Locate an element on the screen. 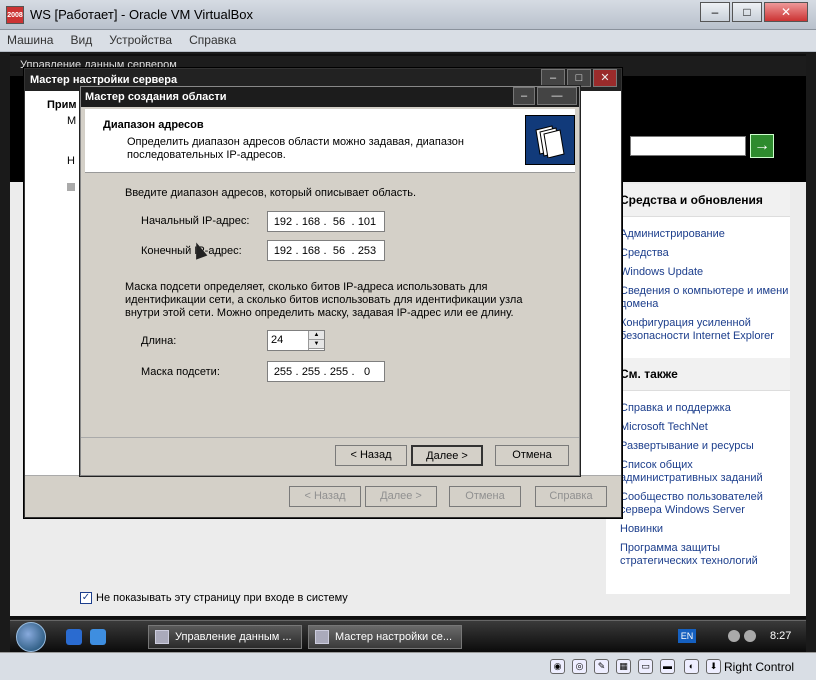 The height and width of the screenshot is (680, 816). link-windows-update: Windows Update is located at coordinates (698, 274).